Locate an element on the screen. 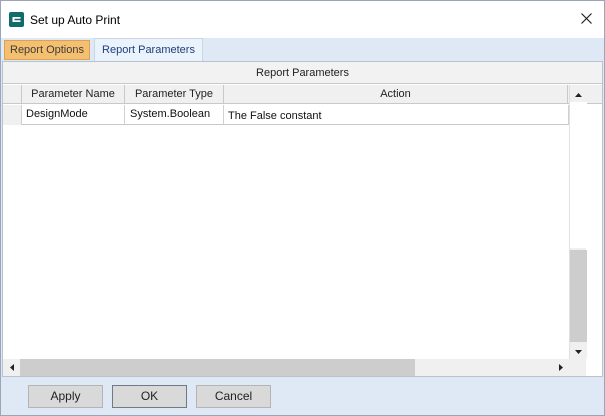 The width and height of the screenshot is (605, 416). close-icon is located at coordinates (586, 20).